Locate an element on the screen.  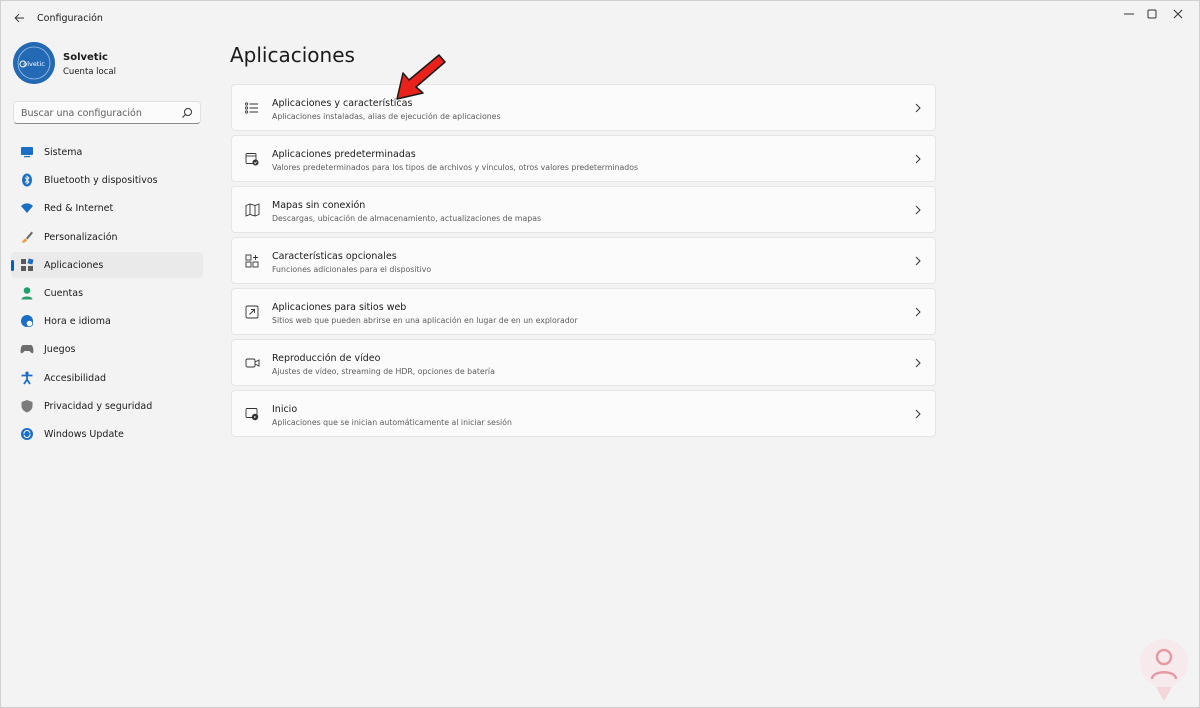
sidebar-item-windows-update: Windows Update is located at coordinates (107, 434).